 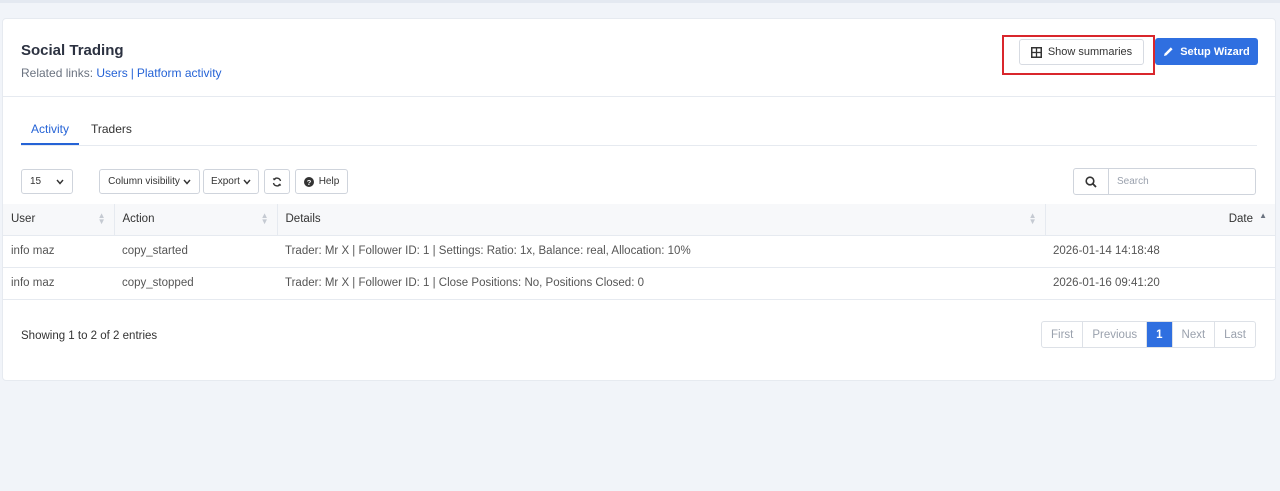 What do you see at coordinates (1168, 51) in the screenshot?
I see `pencil-icon` at bounding box center [1168, 51].